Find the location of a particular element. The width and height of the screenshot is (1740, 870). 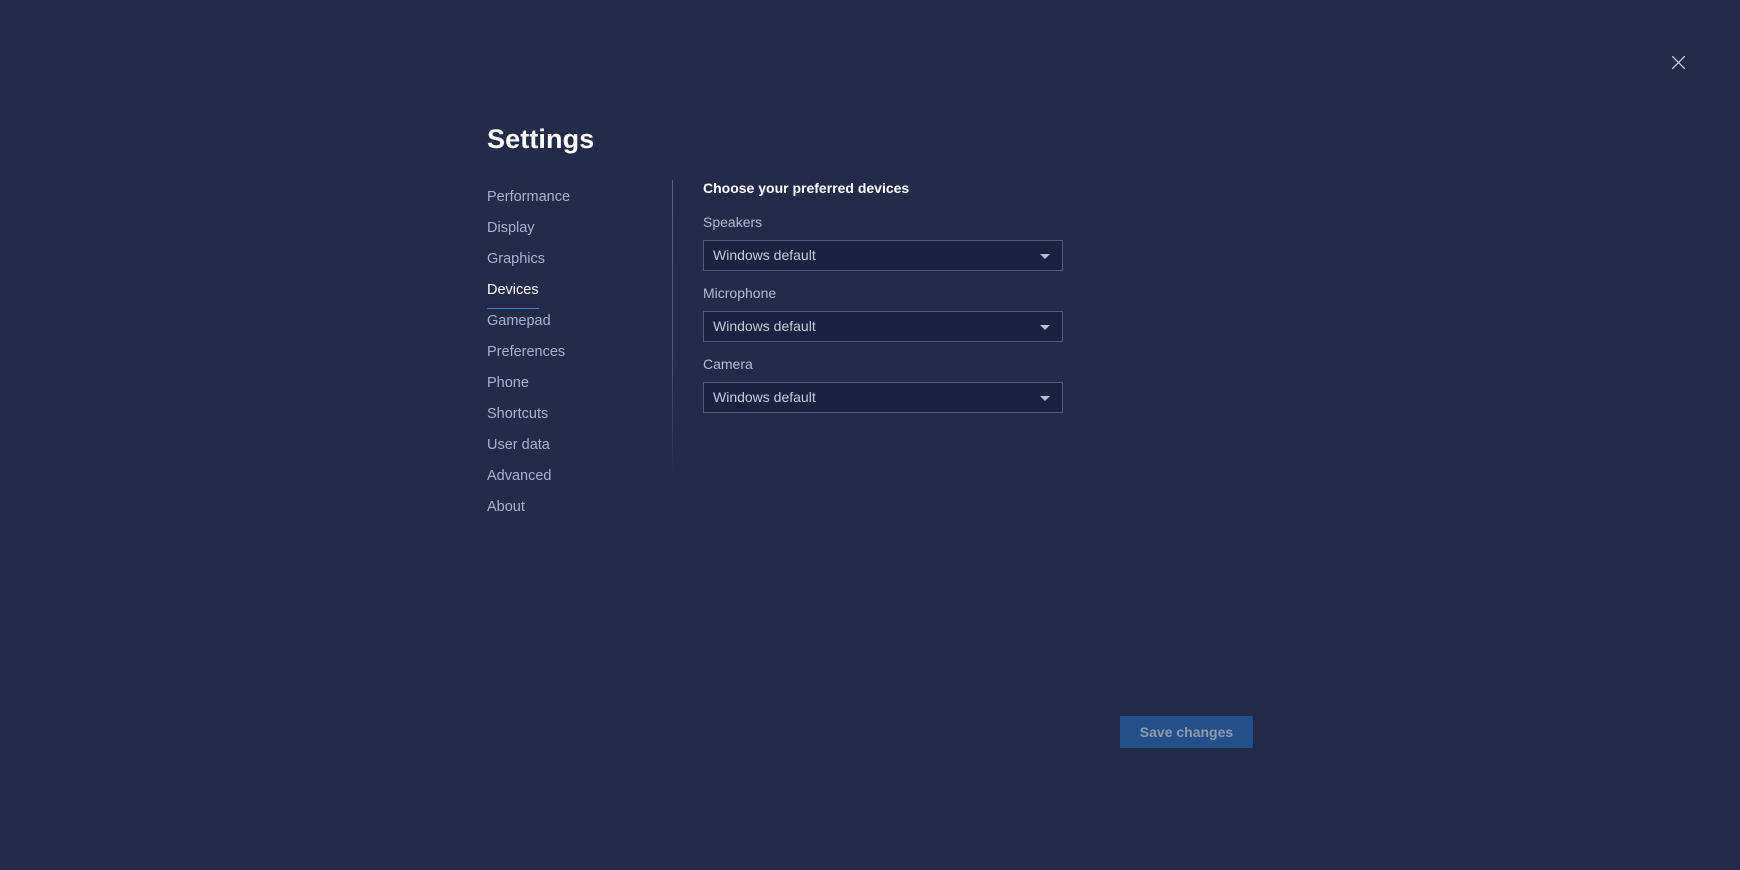

page-title: Settings is located at coordinates (541, 139).